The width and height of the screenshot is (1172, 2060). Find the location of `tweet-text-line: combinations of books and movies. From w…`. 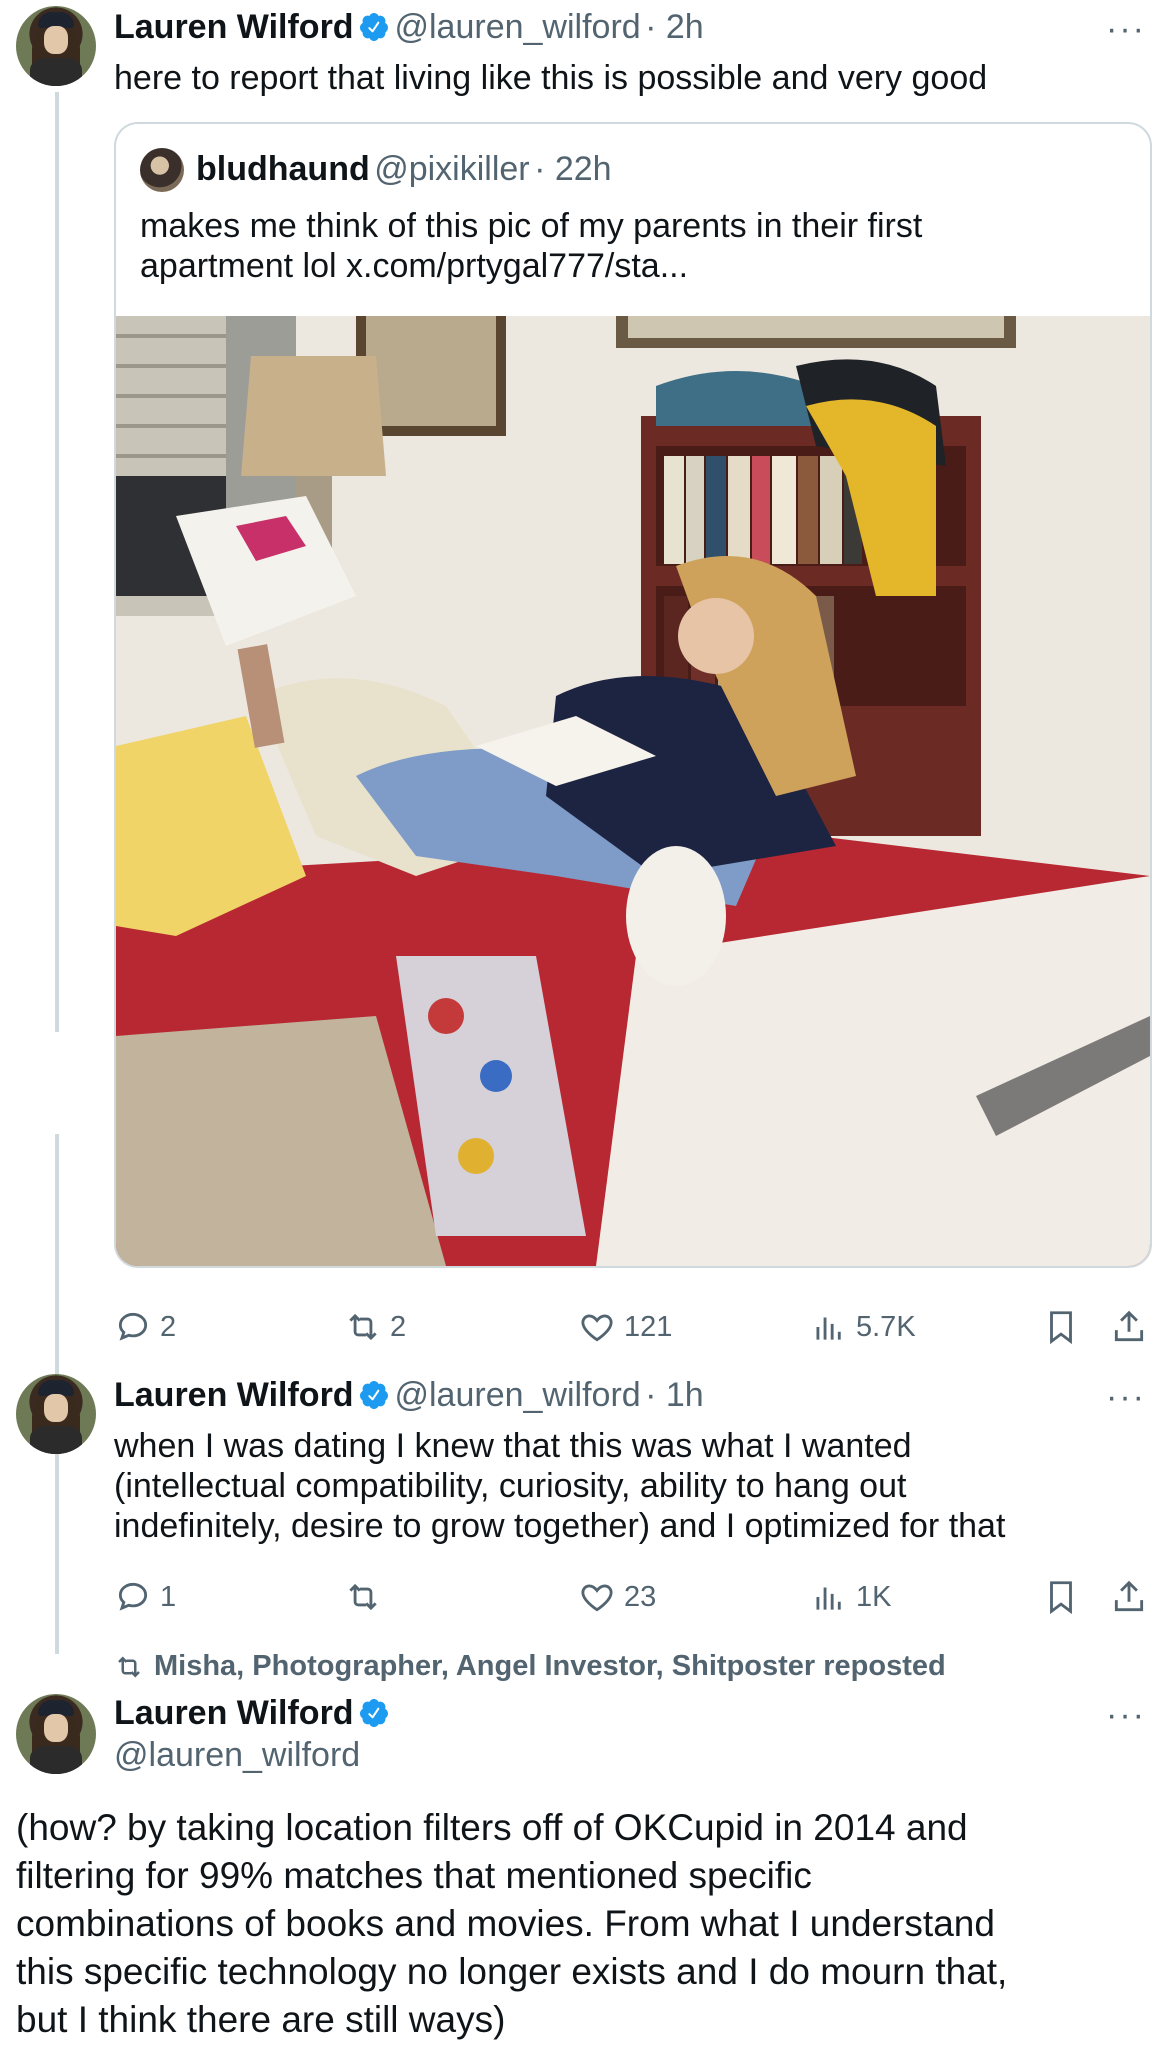

tweet-text-line: combinations of books and movies. From w… is located at coordinates (505, 1923).